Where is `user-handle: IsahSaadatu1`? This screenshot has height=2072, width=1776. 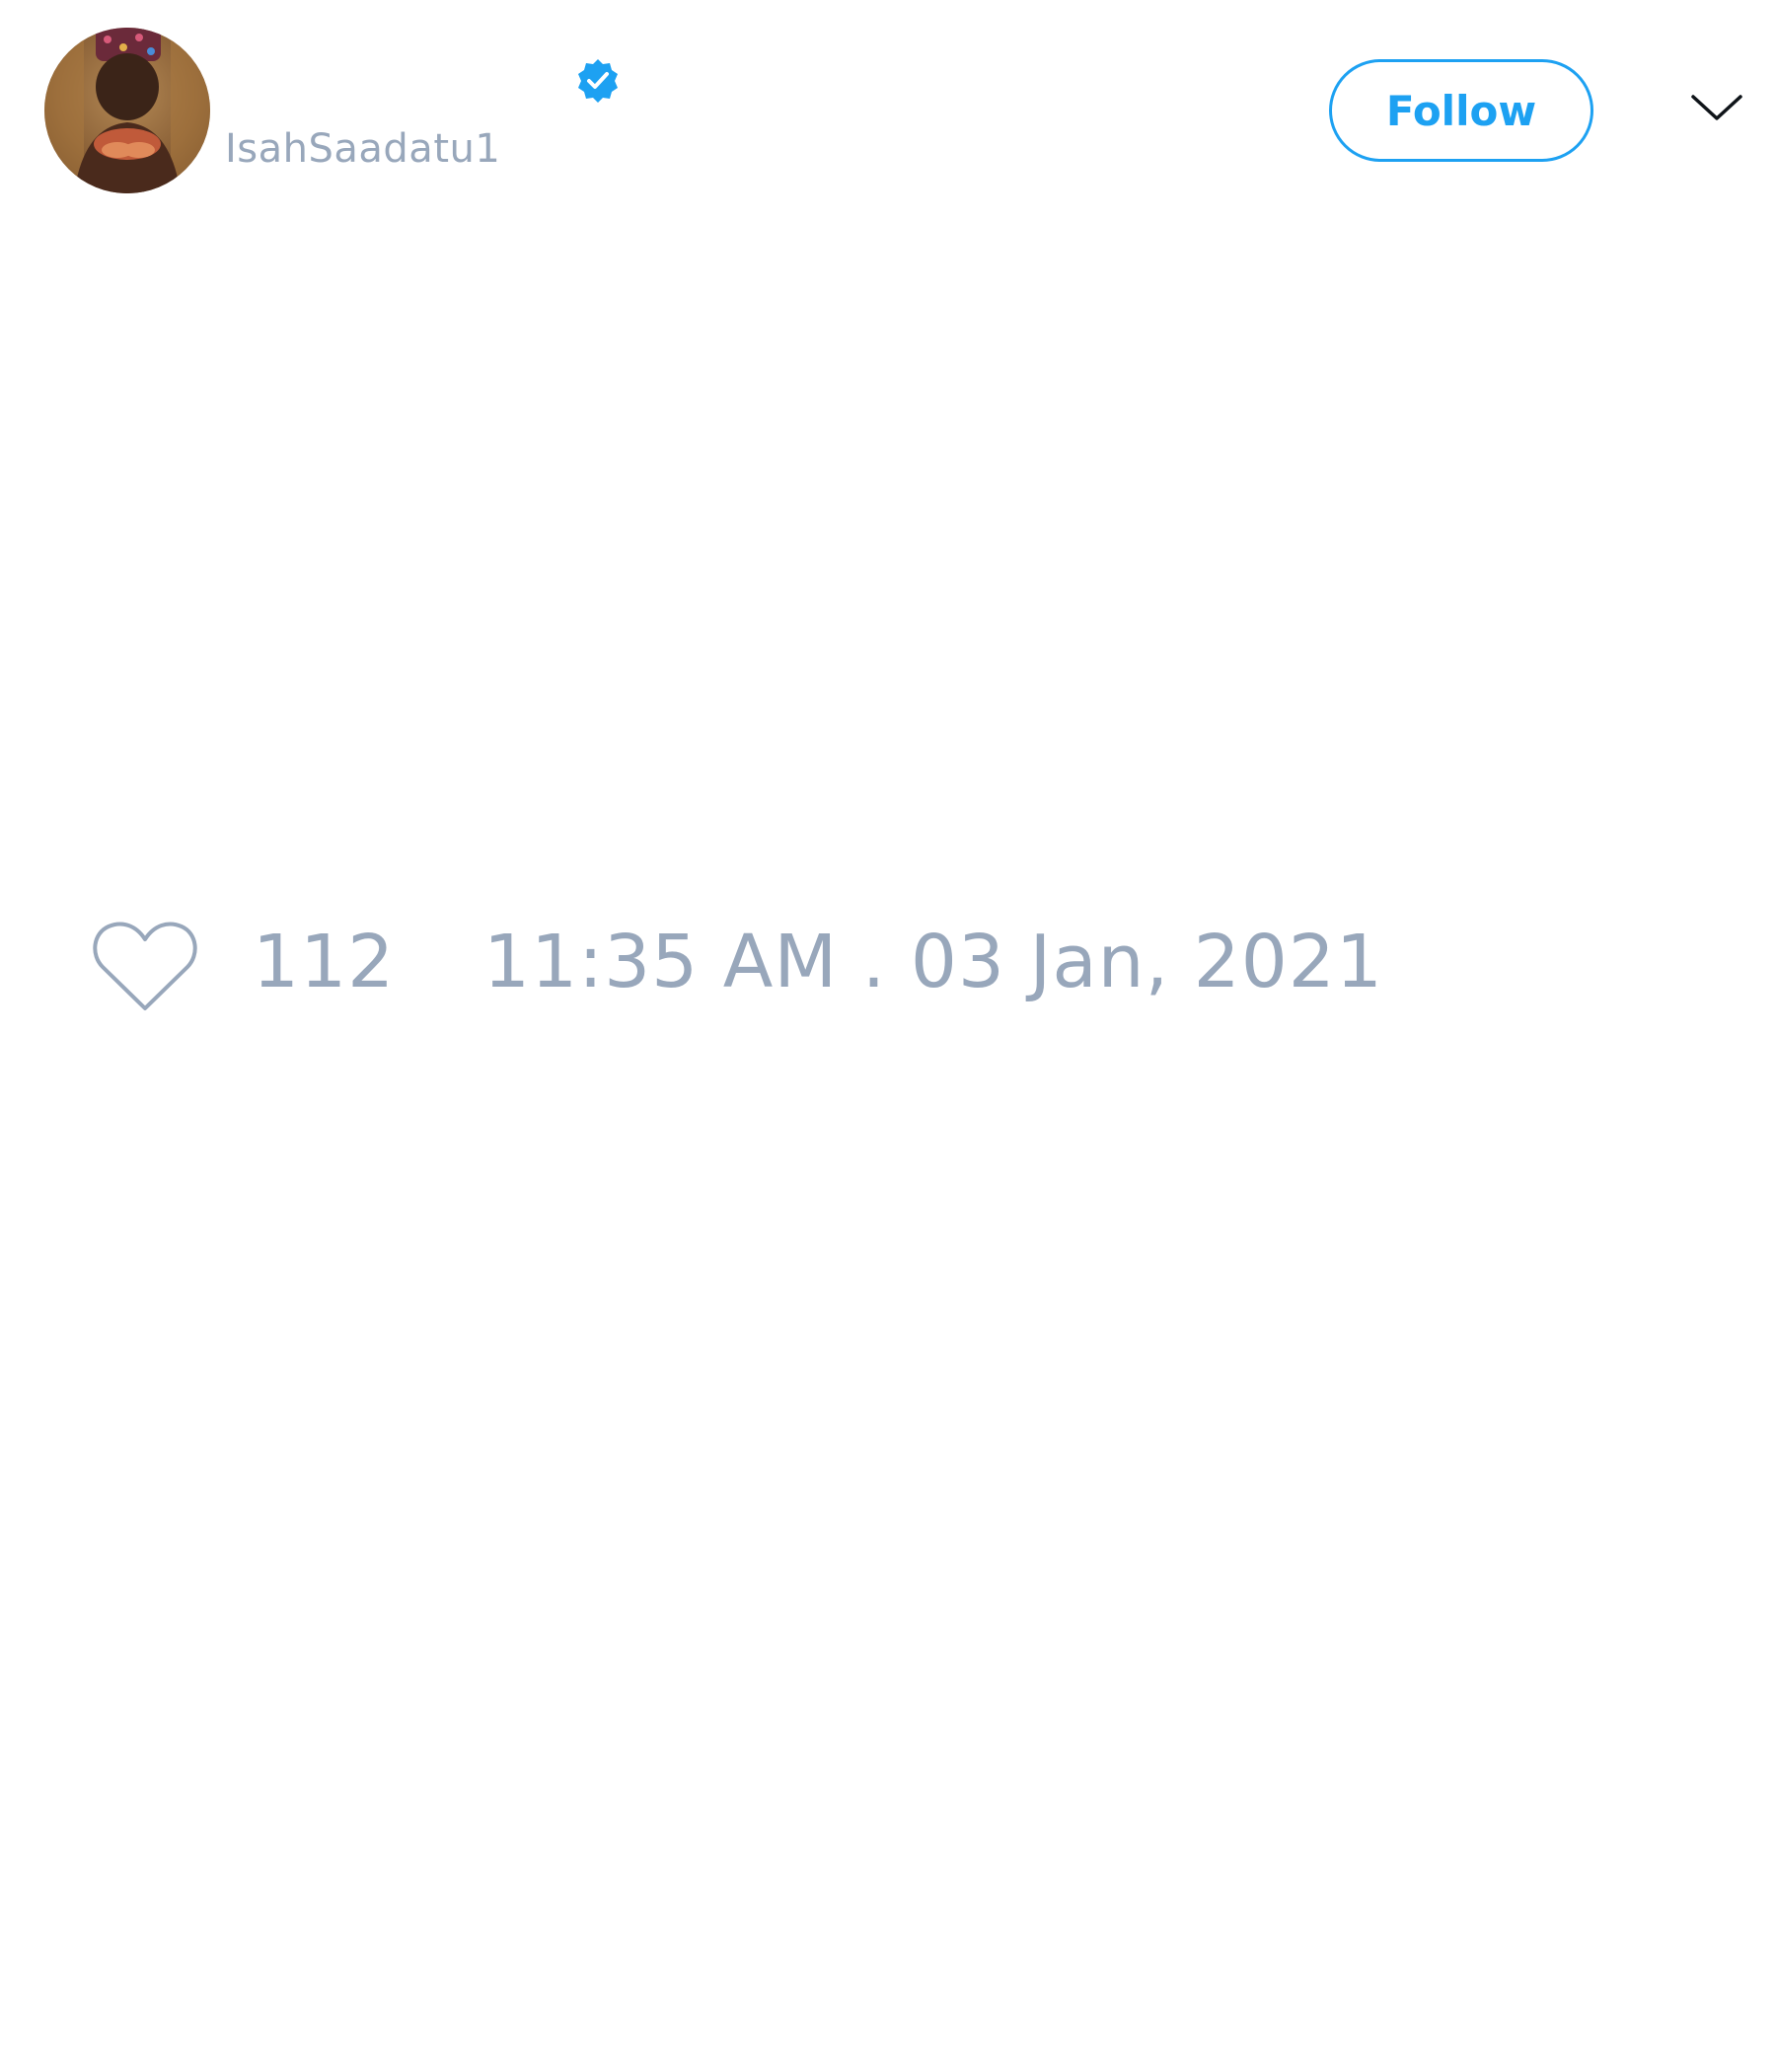
user-handle: IsahSaadatu1 is located at coordinates (363, 149).